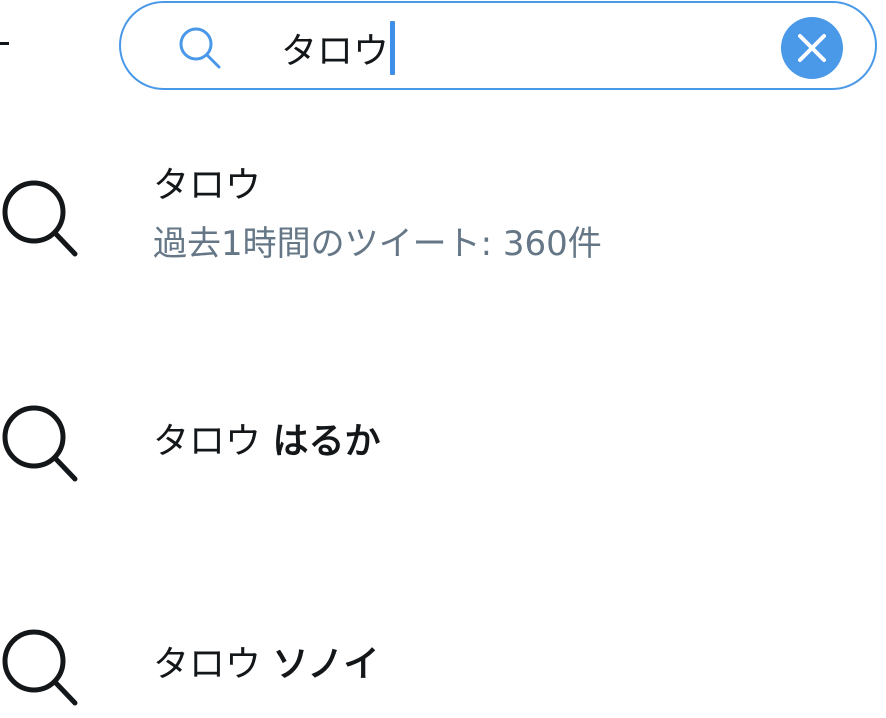 This screenshot has width=886, height=718. I want to click on suggestion-title: タロウ ソノイ, so click(266, 665).